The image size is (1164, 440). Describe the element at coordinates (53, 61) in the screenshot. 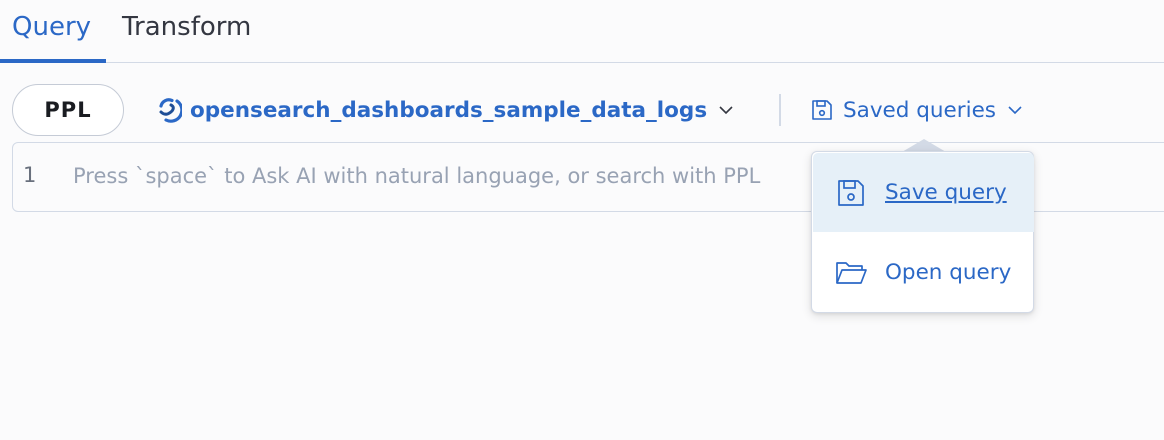

I see `active-tab-indicator` at that location.